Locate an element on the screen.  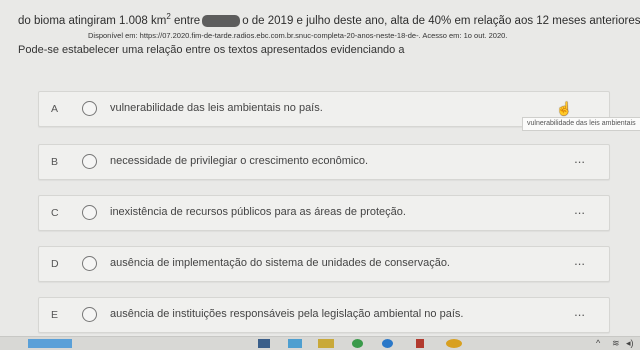
option-letter: D is located at coordinates (55, 264).